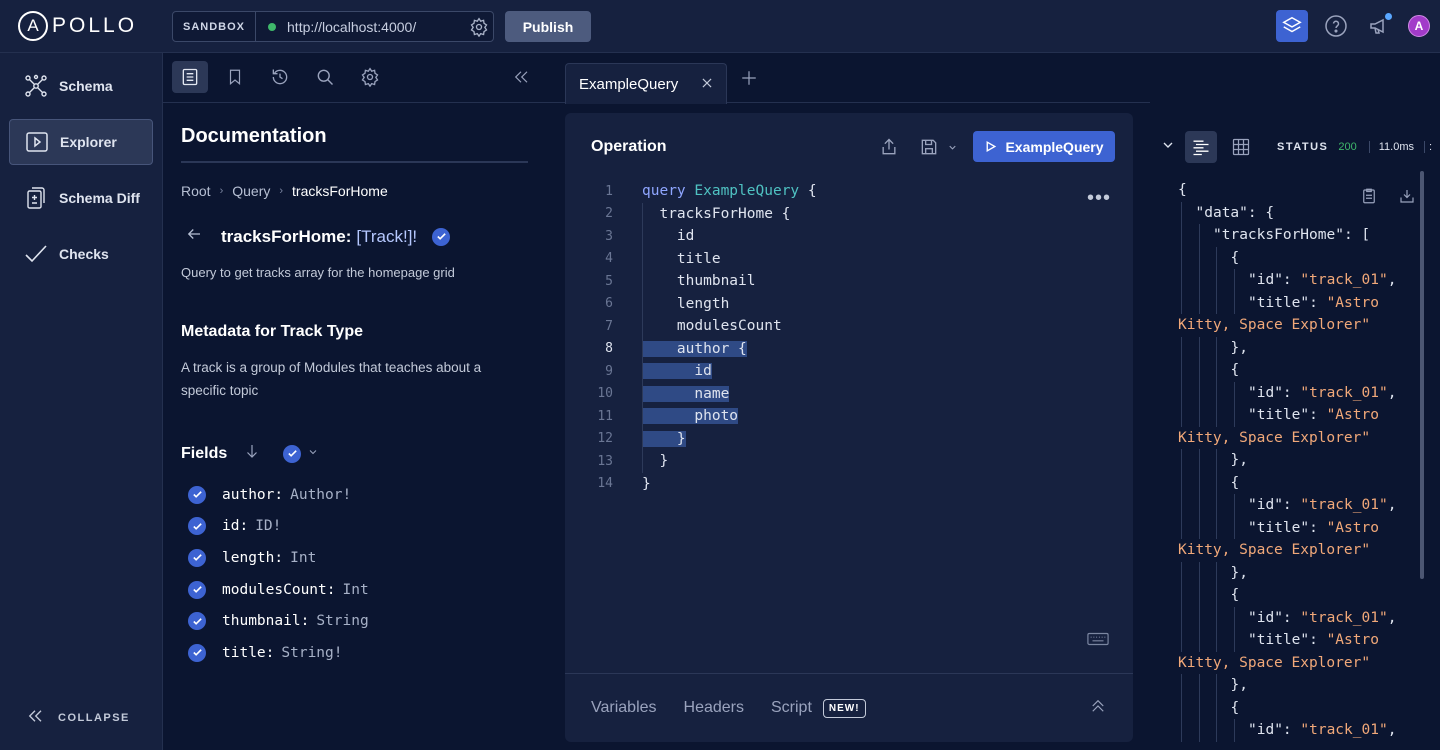 The height and width of the screenshot is (750, 1440). What do you see at coordinates (521, 77) in the screenshot?
I see `collapse-docs-chevron-icon` at bounding box center [521, 77].